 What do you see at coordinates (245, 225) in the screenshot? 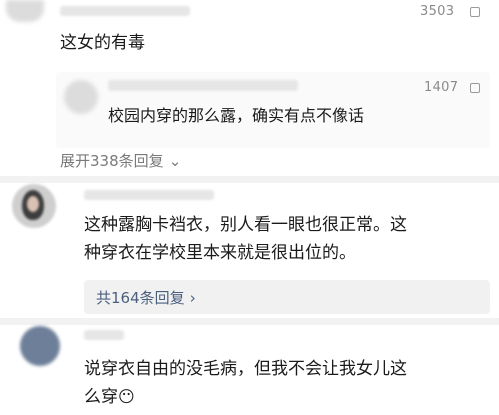
I see `comment-text-line1: 这种露胸卡裆衣，别人看一眼也很正常。这` at bounding box center [245, 225].